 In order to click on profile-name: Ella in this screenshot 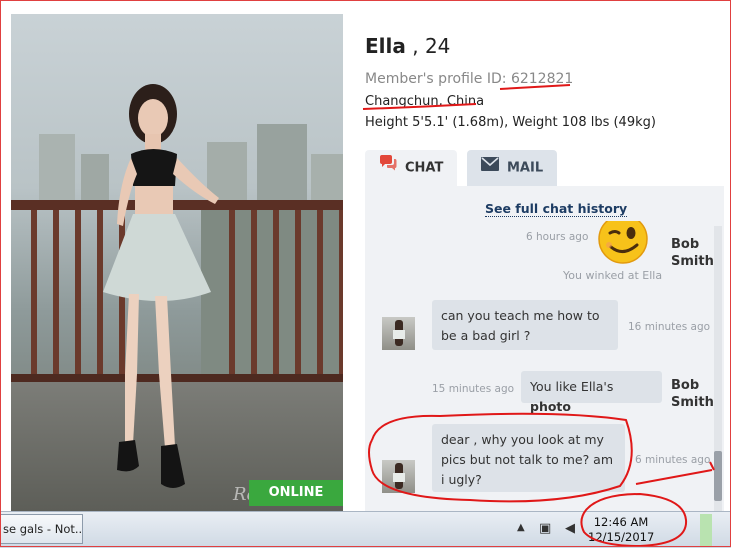, I will do `click(385, 46)`.